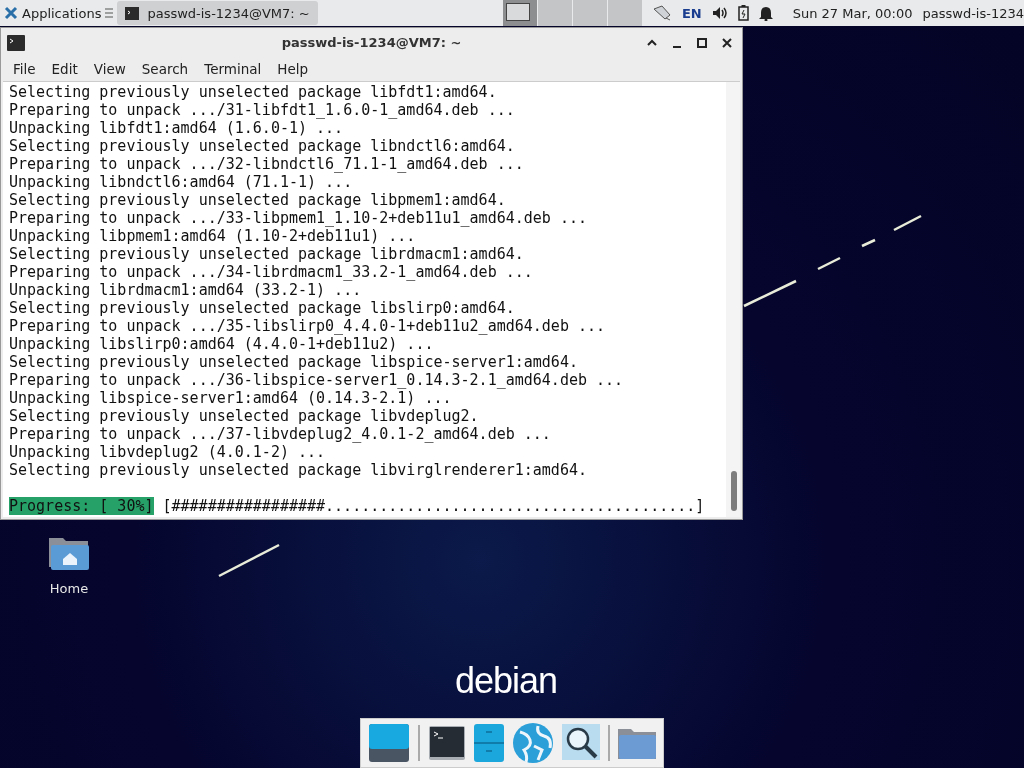 The width and height of the screenshot is (1024, 768). Describe the element at coordinates (24, 69) in the screenshot. I see `menu-item: File` at that location.